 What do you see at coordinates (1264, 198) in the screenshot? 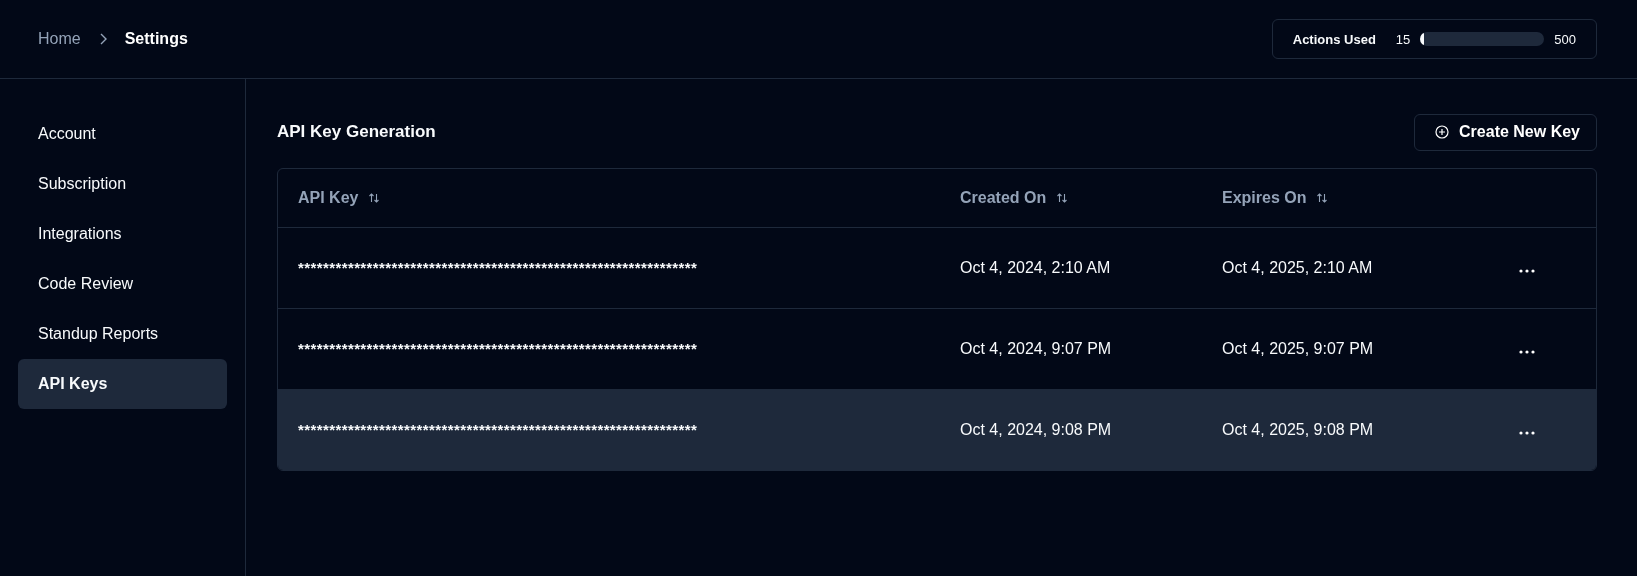
I see `column-header: Expires On` at bounding box center [1264, 198].